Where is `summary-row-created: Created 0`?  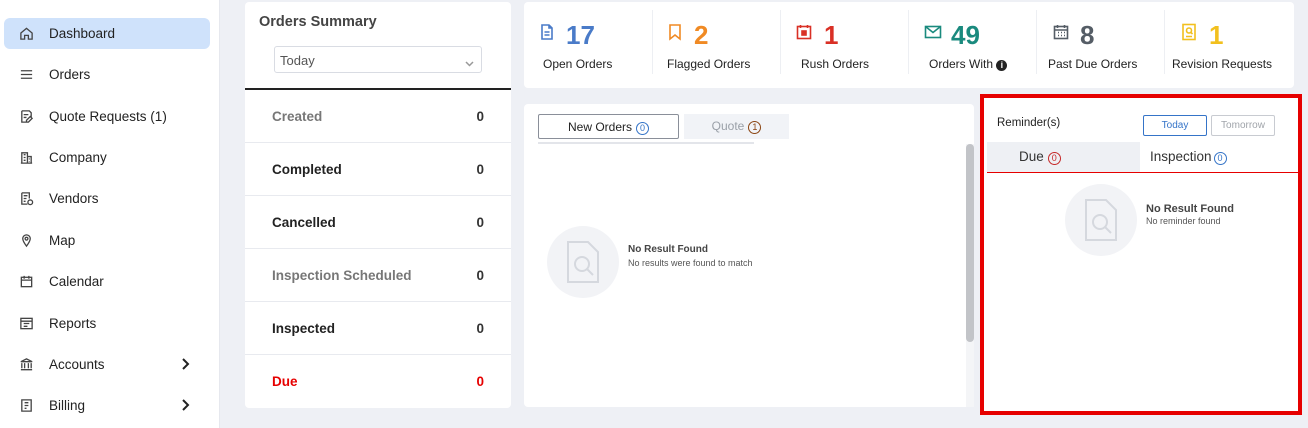 summary-row-created: Created 0 is located at coordinates (378, 116).